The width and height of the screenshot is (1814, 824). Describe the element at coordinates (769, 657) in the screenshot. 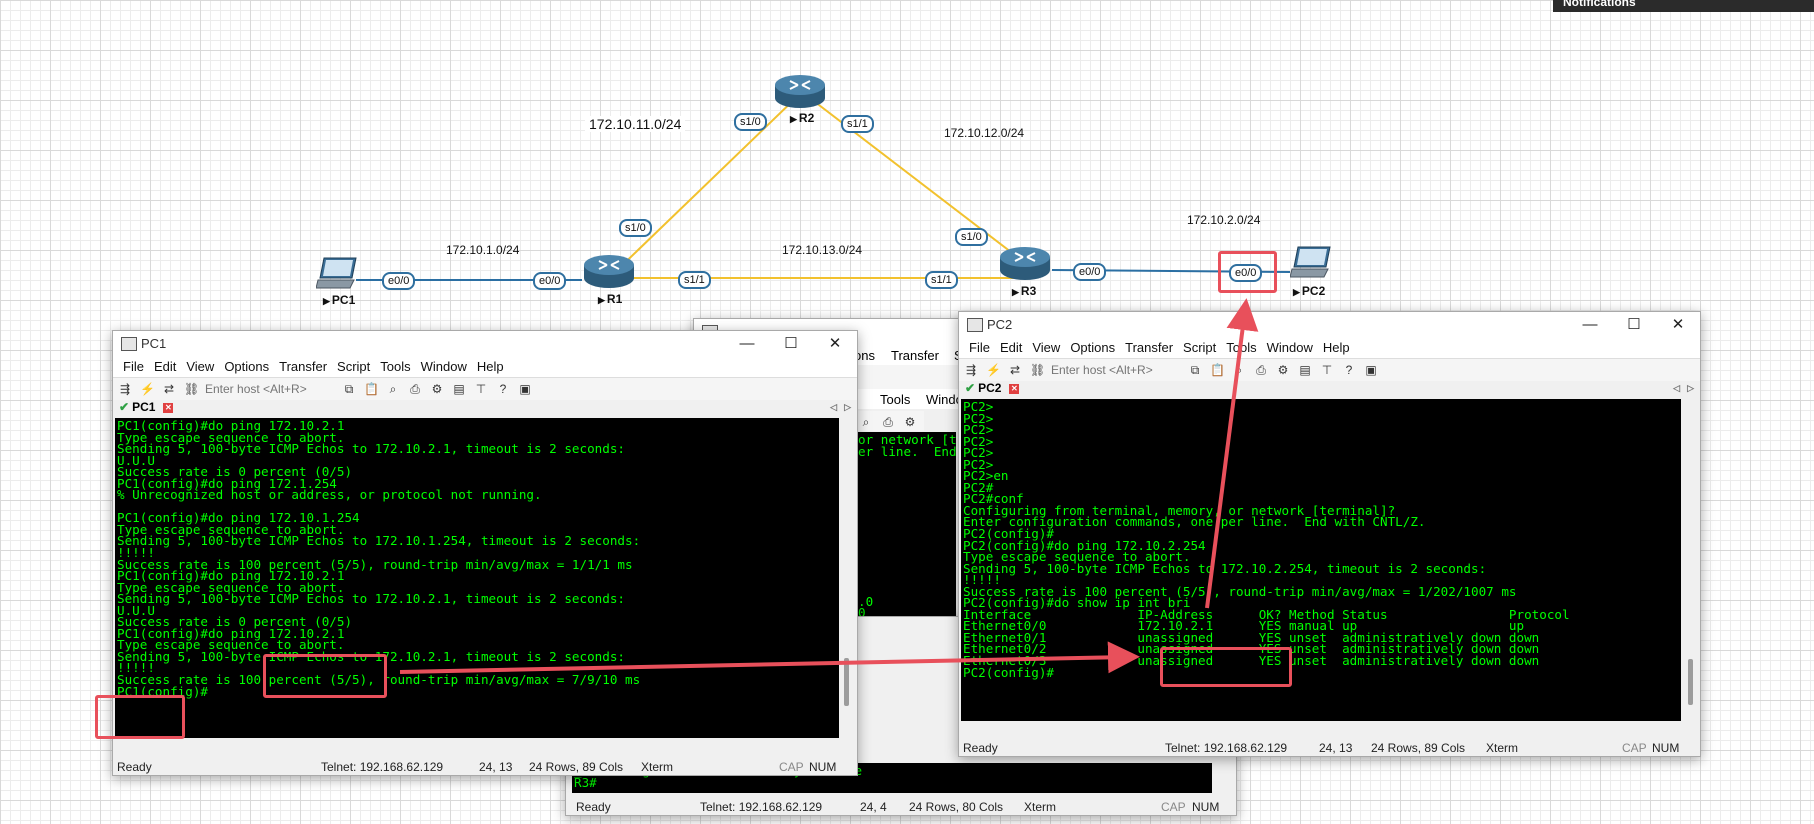

I see `arrow-pc1-to-pc2-ip` at that location.